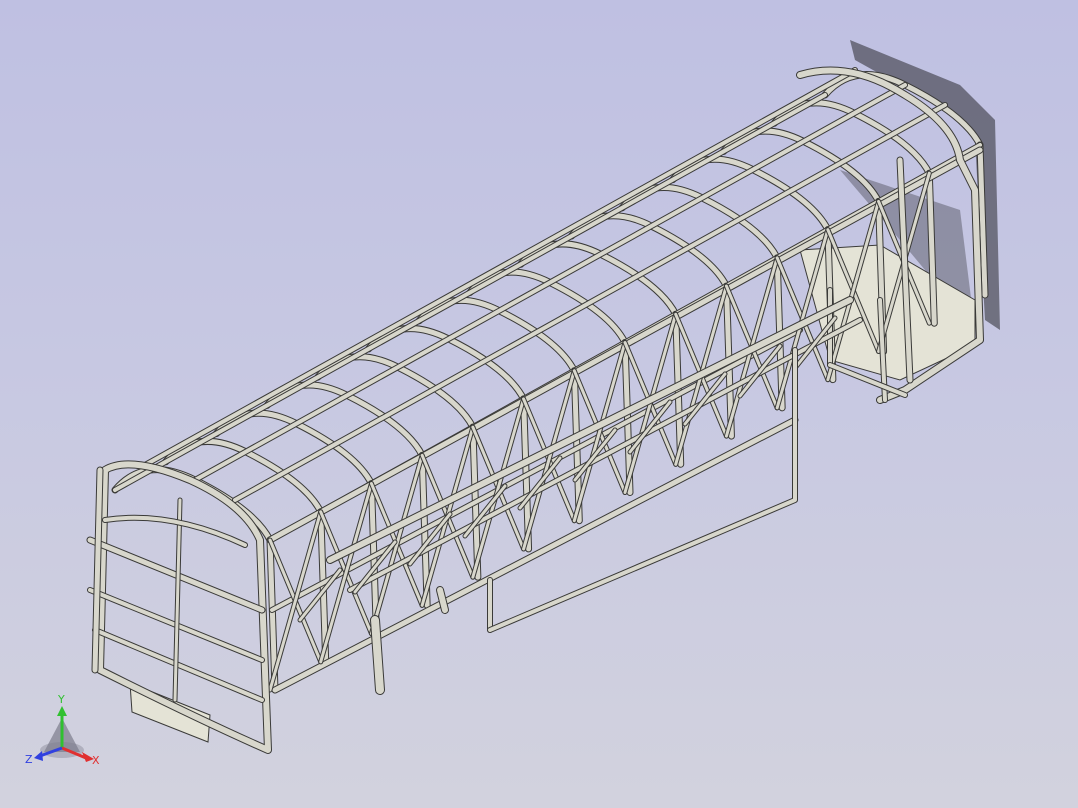 The width and height of the screenshot is (1078, 808). I want to click on y-axis-arrow, so click(62, 711).